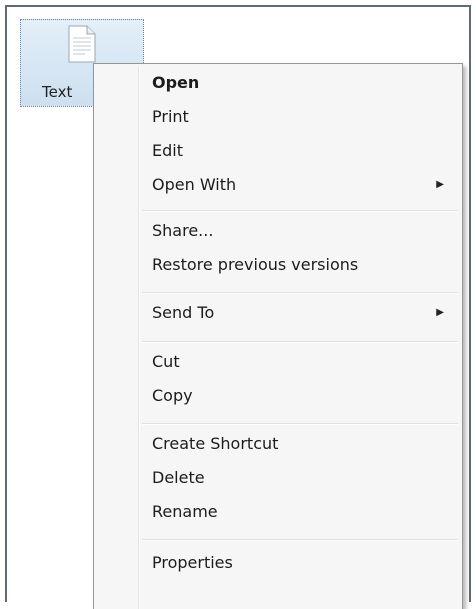 The width and height of the screenshot is (476, 609). Describe the element at coordinates (302, 185) in the screenshot. I see `menu-item-open-with: Open With ▶` at that location.